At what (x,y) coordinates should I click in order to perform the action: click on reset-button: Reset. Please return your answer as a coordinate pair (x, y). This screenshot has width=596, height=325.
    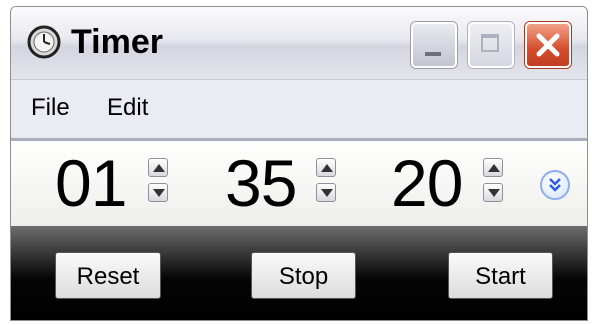
    Looking at the image, I should click on (108, 275).